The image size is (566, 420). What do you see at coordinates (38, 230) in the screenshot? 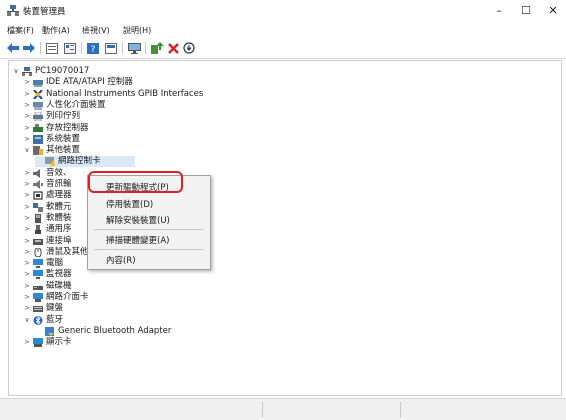
I see `usb-icon` at bounding box center [38, 230].